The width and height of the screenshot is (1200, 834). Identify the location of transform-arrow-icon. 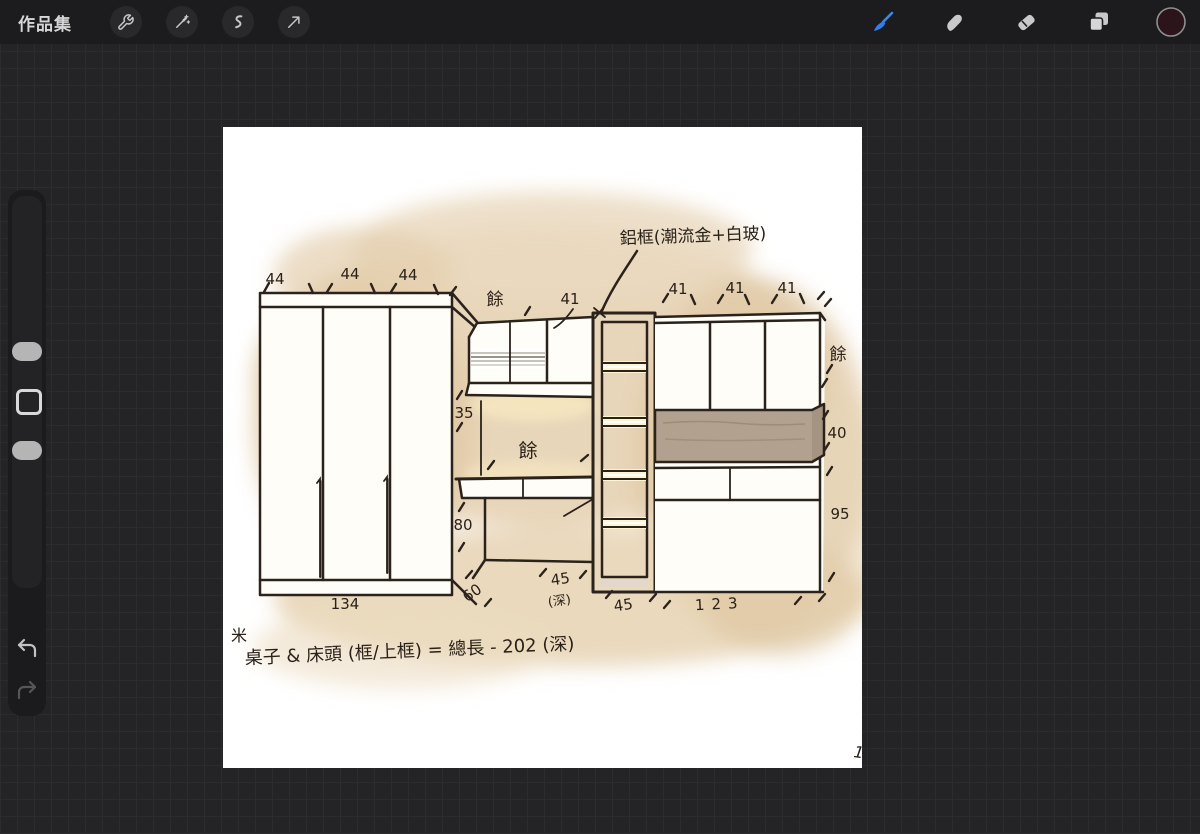
(294, 22).